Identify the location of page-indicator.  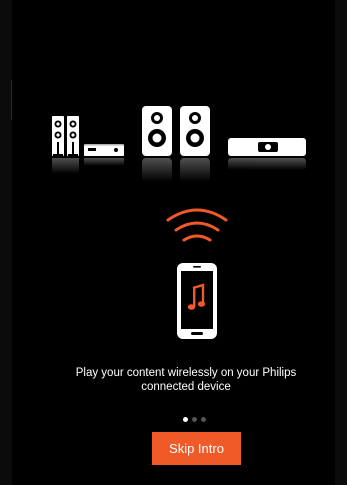
(194, 419).